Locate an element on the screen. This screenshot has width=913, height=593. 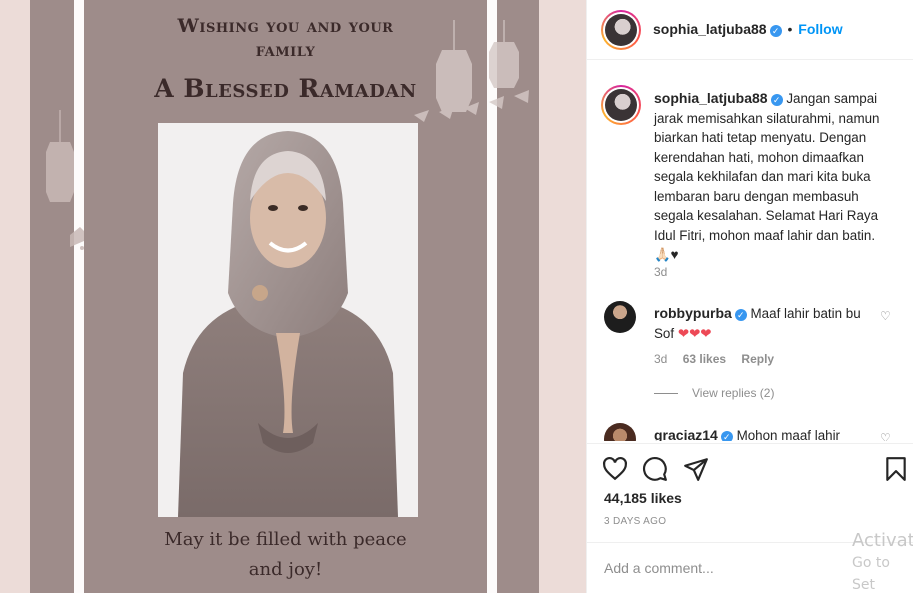
comment-username: graciaz14 is located at coordinates (686, 434).